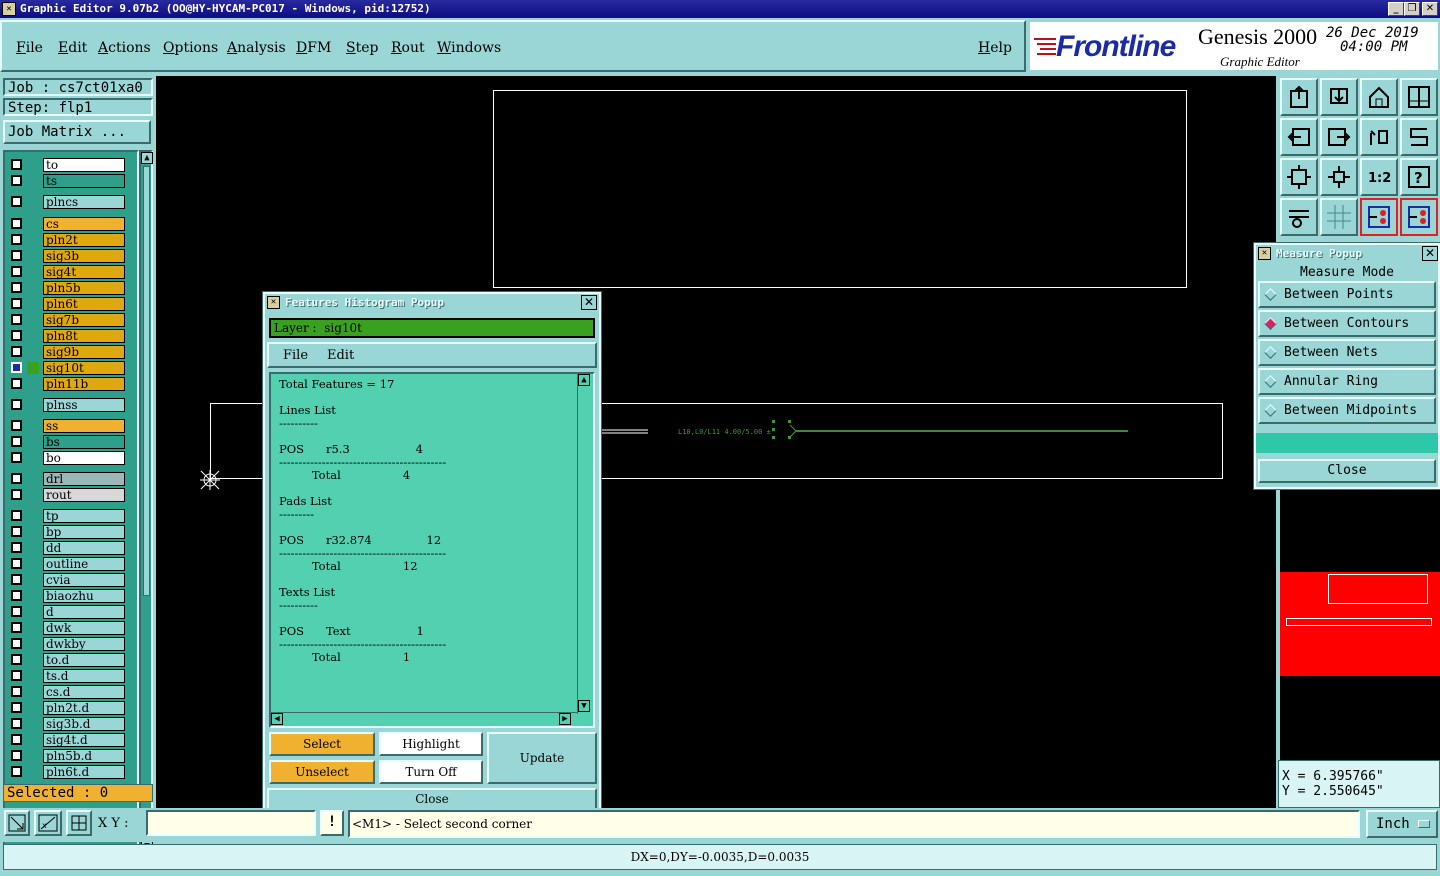  I want to click on layer-row-biaozhu: biaozhu, so click(67, 596).